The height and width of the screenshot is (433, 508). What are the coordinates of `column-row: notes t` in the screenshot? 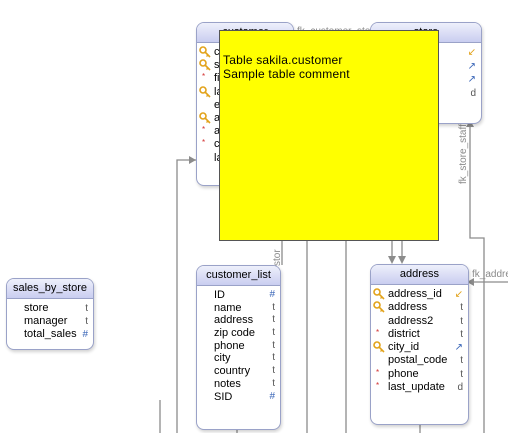 It's located at (238, 384).